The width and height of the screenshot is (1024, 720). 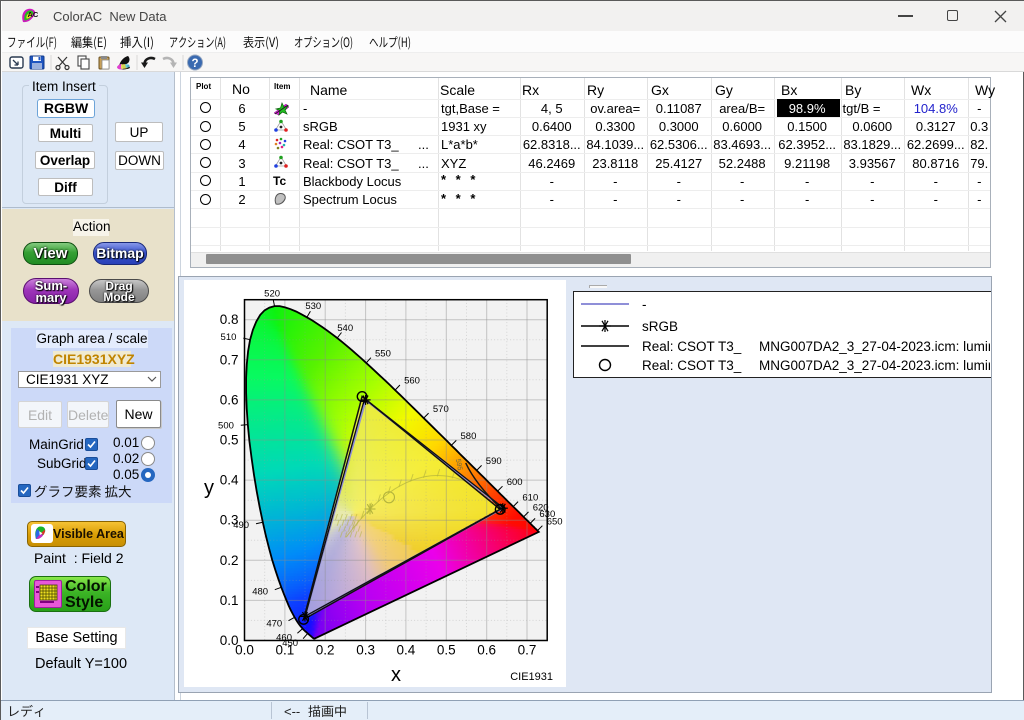 I want to click on svg-text: CIE1931, so click(x=531, y=677).